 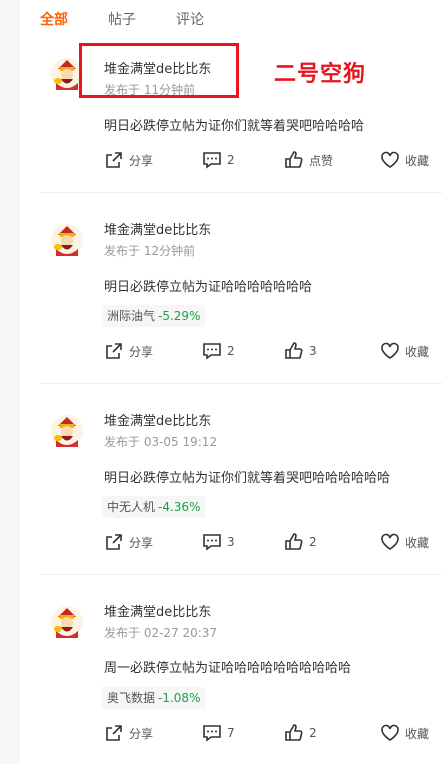 I want to click on stock-tag: 奥飞数据 -1.08%, so click(x=154, y=698).